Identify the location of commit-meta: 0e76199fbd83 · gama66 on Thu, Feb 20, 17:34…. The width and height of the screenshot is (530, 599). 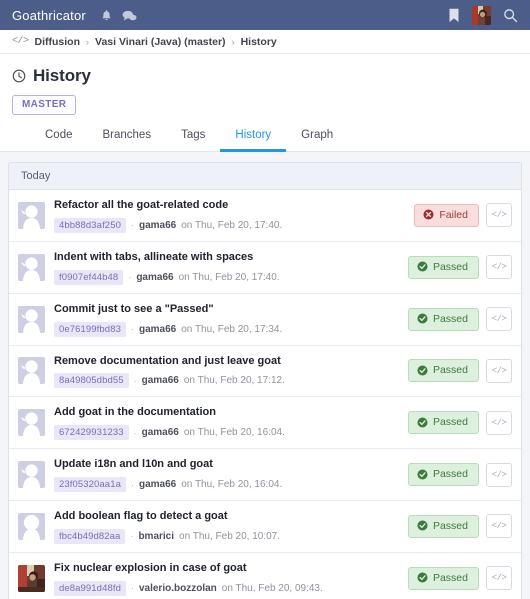
(227, 329).